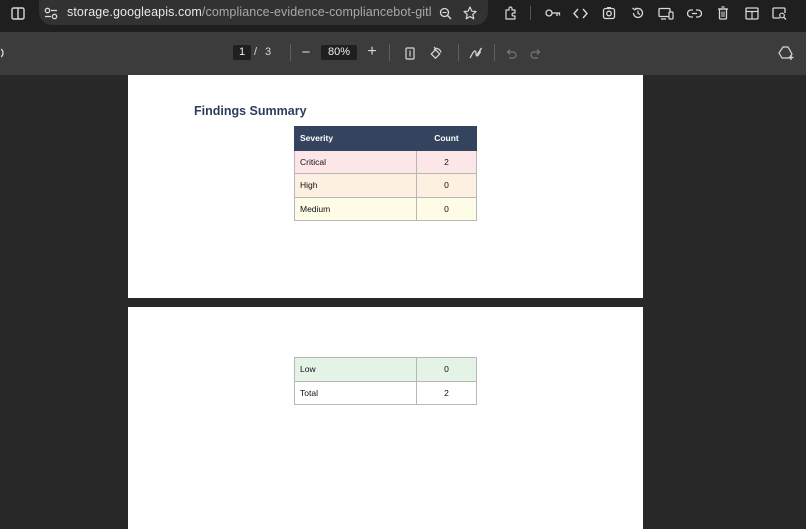 This screenshot has height=529, width=806. Describe the element at coordinates (723, 13) in the screenshot. I see `delete-icon` at that location.